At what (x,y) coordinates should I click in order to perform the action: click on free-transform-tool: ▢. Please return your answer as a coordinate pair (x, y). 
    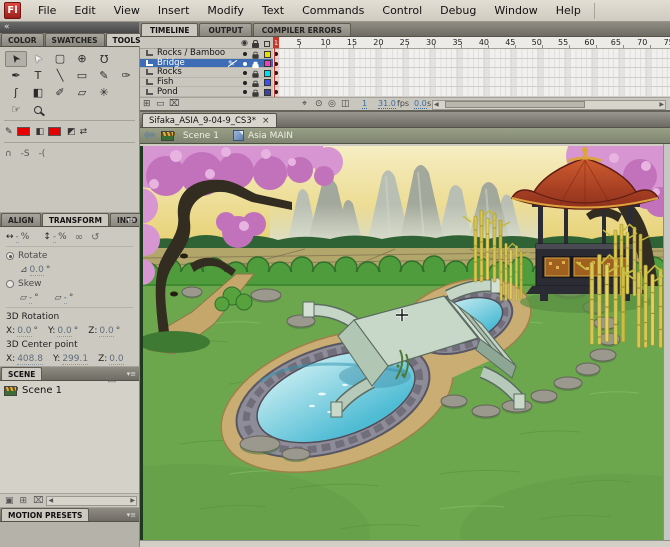
    Looking at the image, I should click on (60, 59).